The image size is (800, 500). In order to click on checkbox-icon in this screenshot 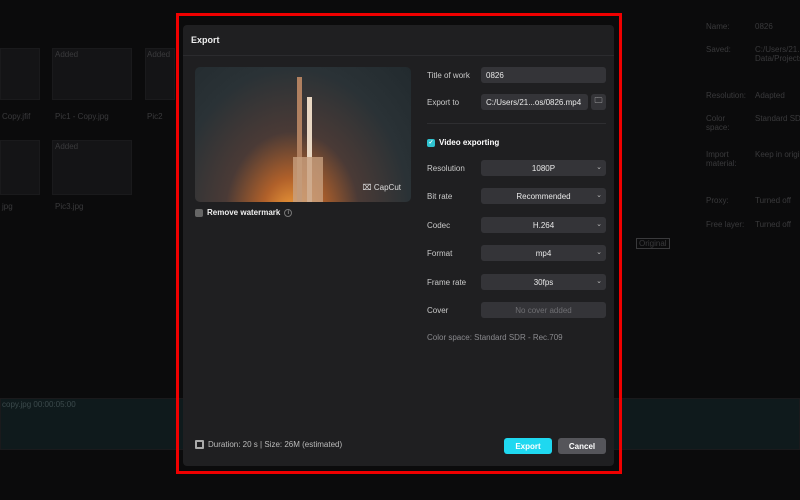, I will do `click(199, 212)`.